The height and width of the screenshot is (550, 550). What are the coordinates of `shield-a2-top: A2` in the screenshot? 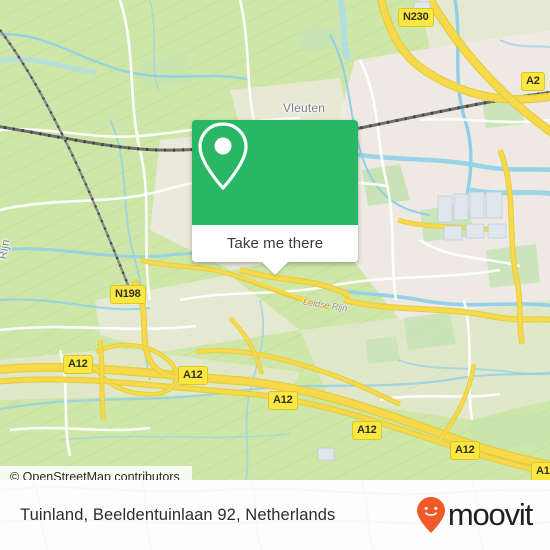 It's located at (533, 81).